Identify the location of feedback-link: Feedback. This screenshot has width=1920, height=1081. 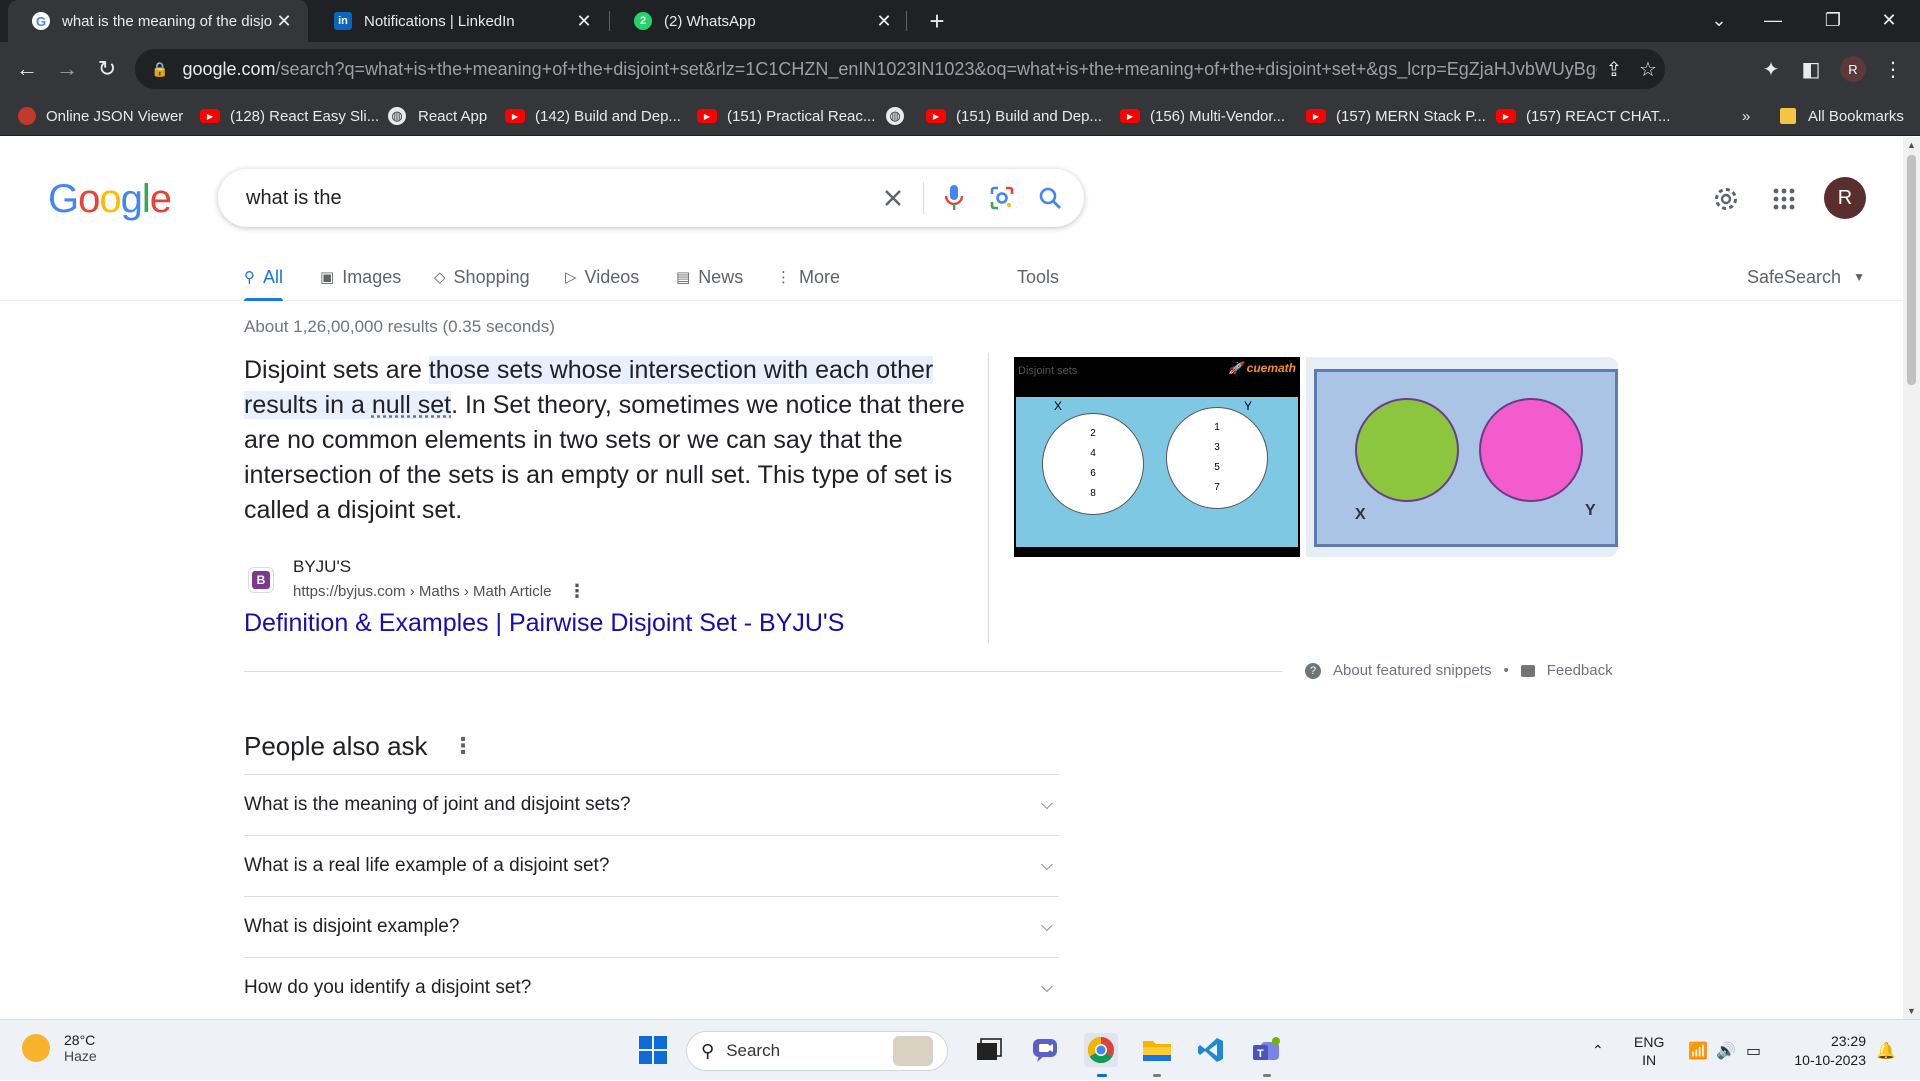
(1580, 670).